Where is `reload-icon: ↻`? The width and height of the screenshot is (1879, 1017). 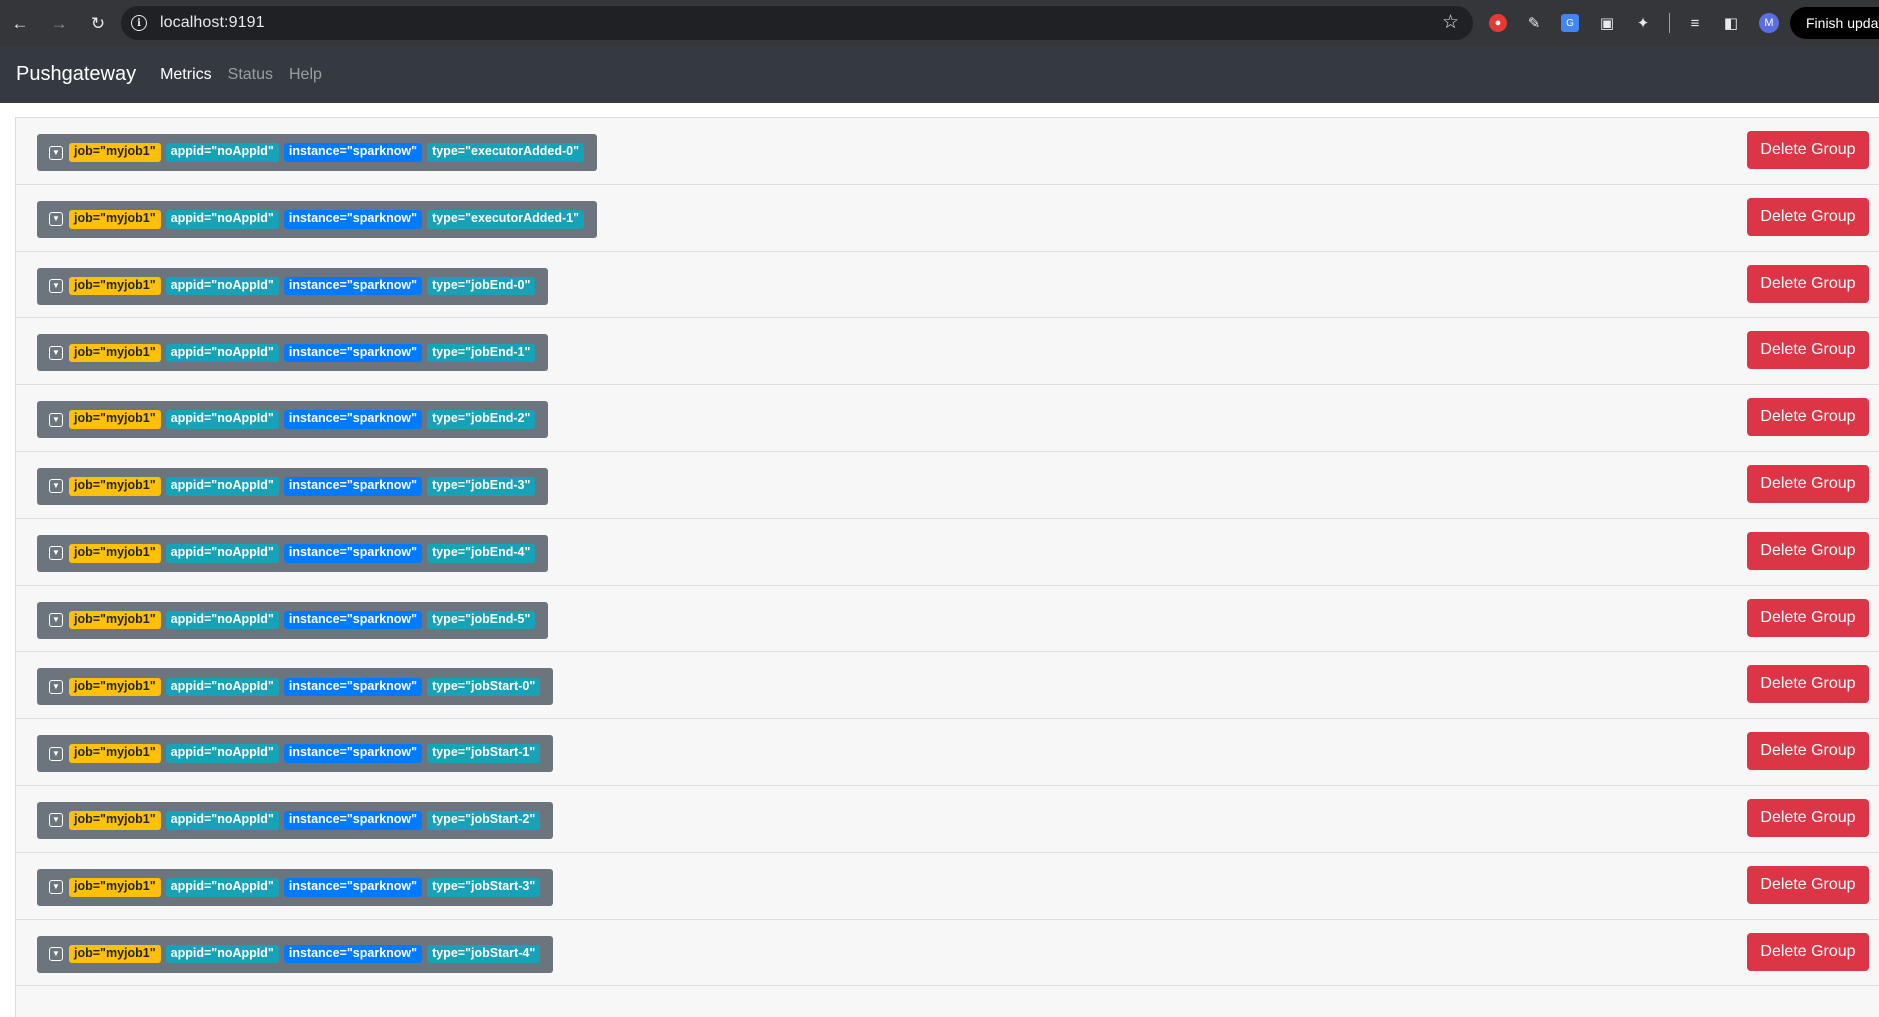 reload-icon: ↻ is located at coordinates (98, 23).